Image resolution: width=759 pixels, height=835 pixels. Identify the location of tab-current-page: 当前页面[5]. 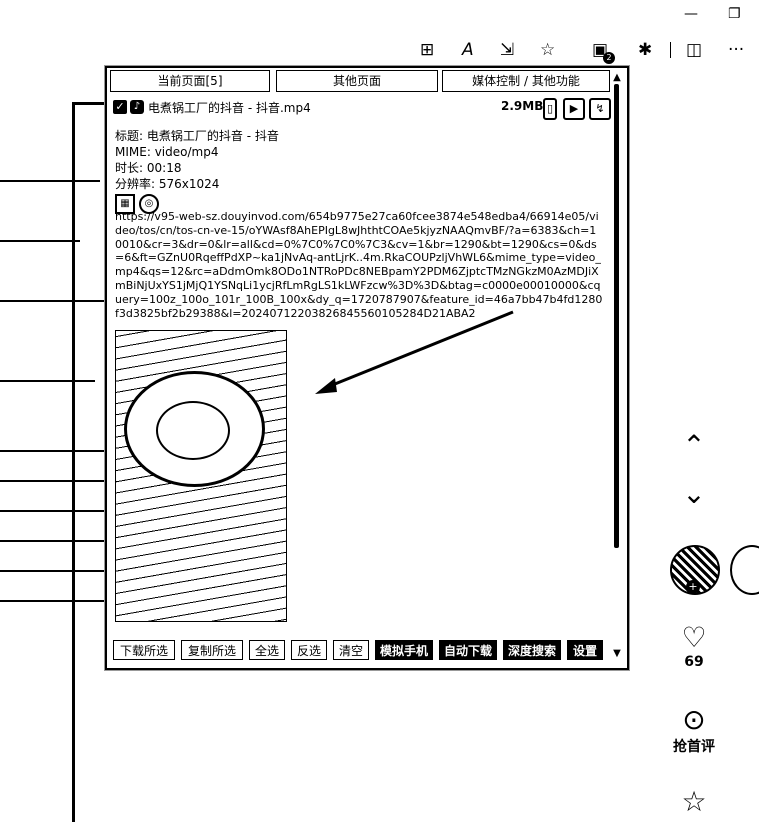
(190, 81).